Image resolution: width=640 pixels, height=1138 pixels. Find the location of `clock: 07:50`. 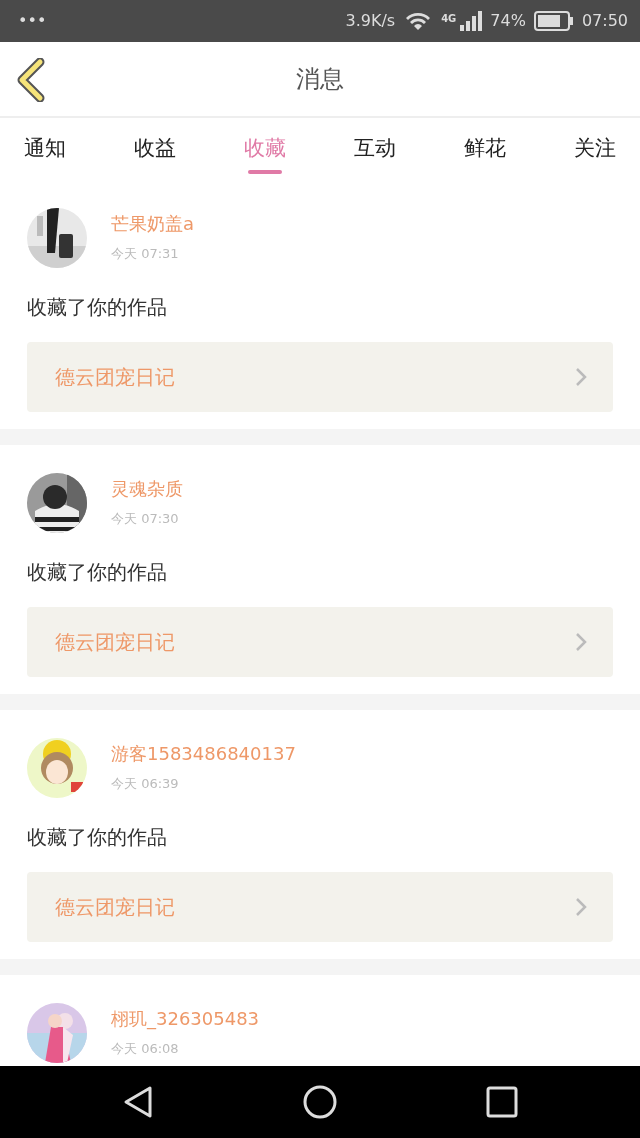

clock: 07:50 is located at coordinates (604, 21).